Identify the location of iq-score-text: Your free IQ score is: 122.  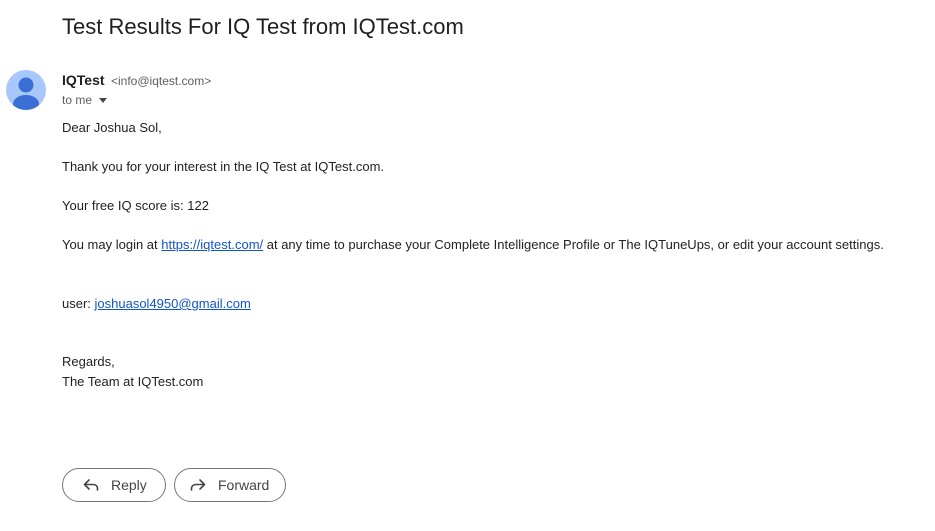
(135, 205).